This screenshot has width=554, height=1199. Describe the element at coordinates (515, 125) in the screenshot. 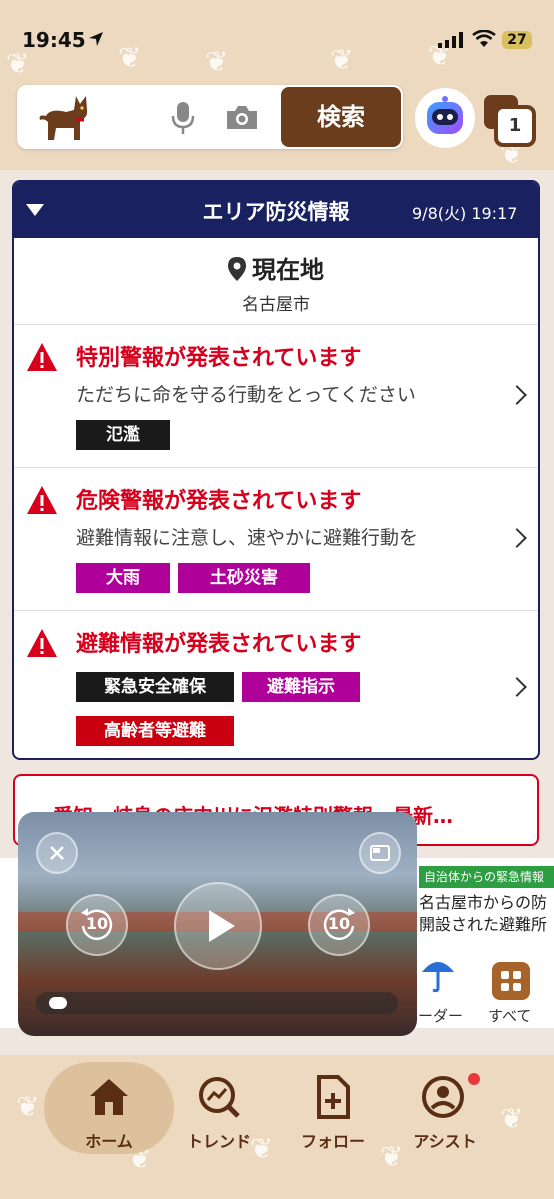

I see `tab-count: 1` at that location.